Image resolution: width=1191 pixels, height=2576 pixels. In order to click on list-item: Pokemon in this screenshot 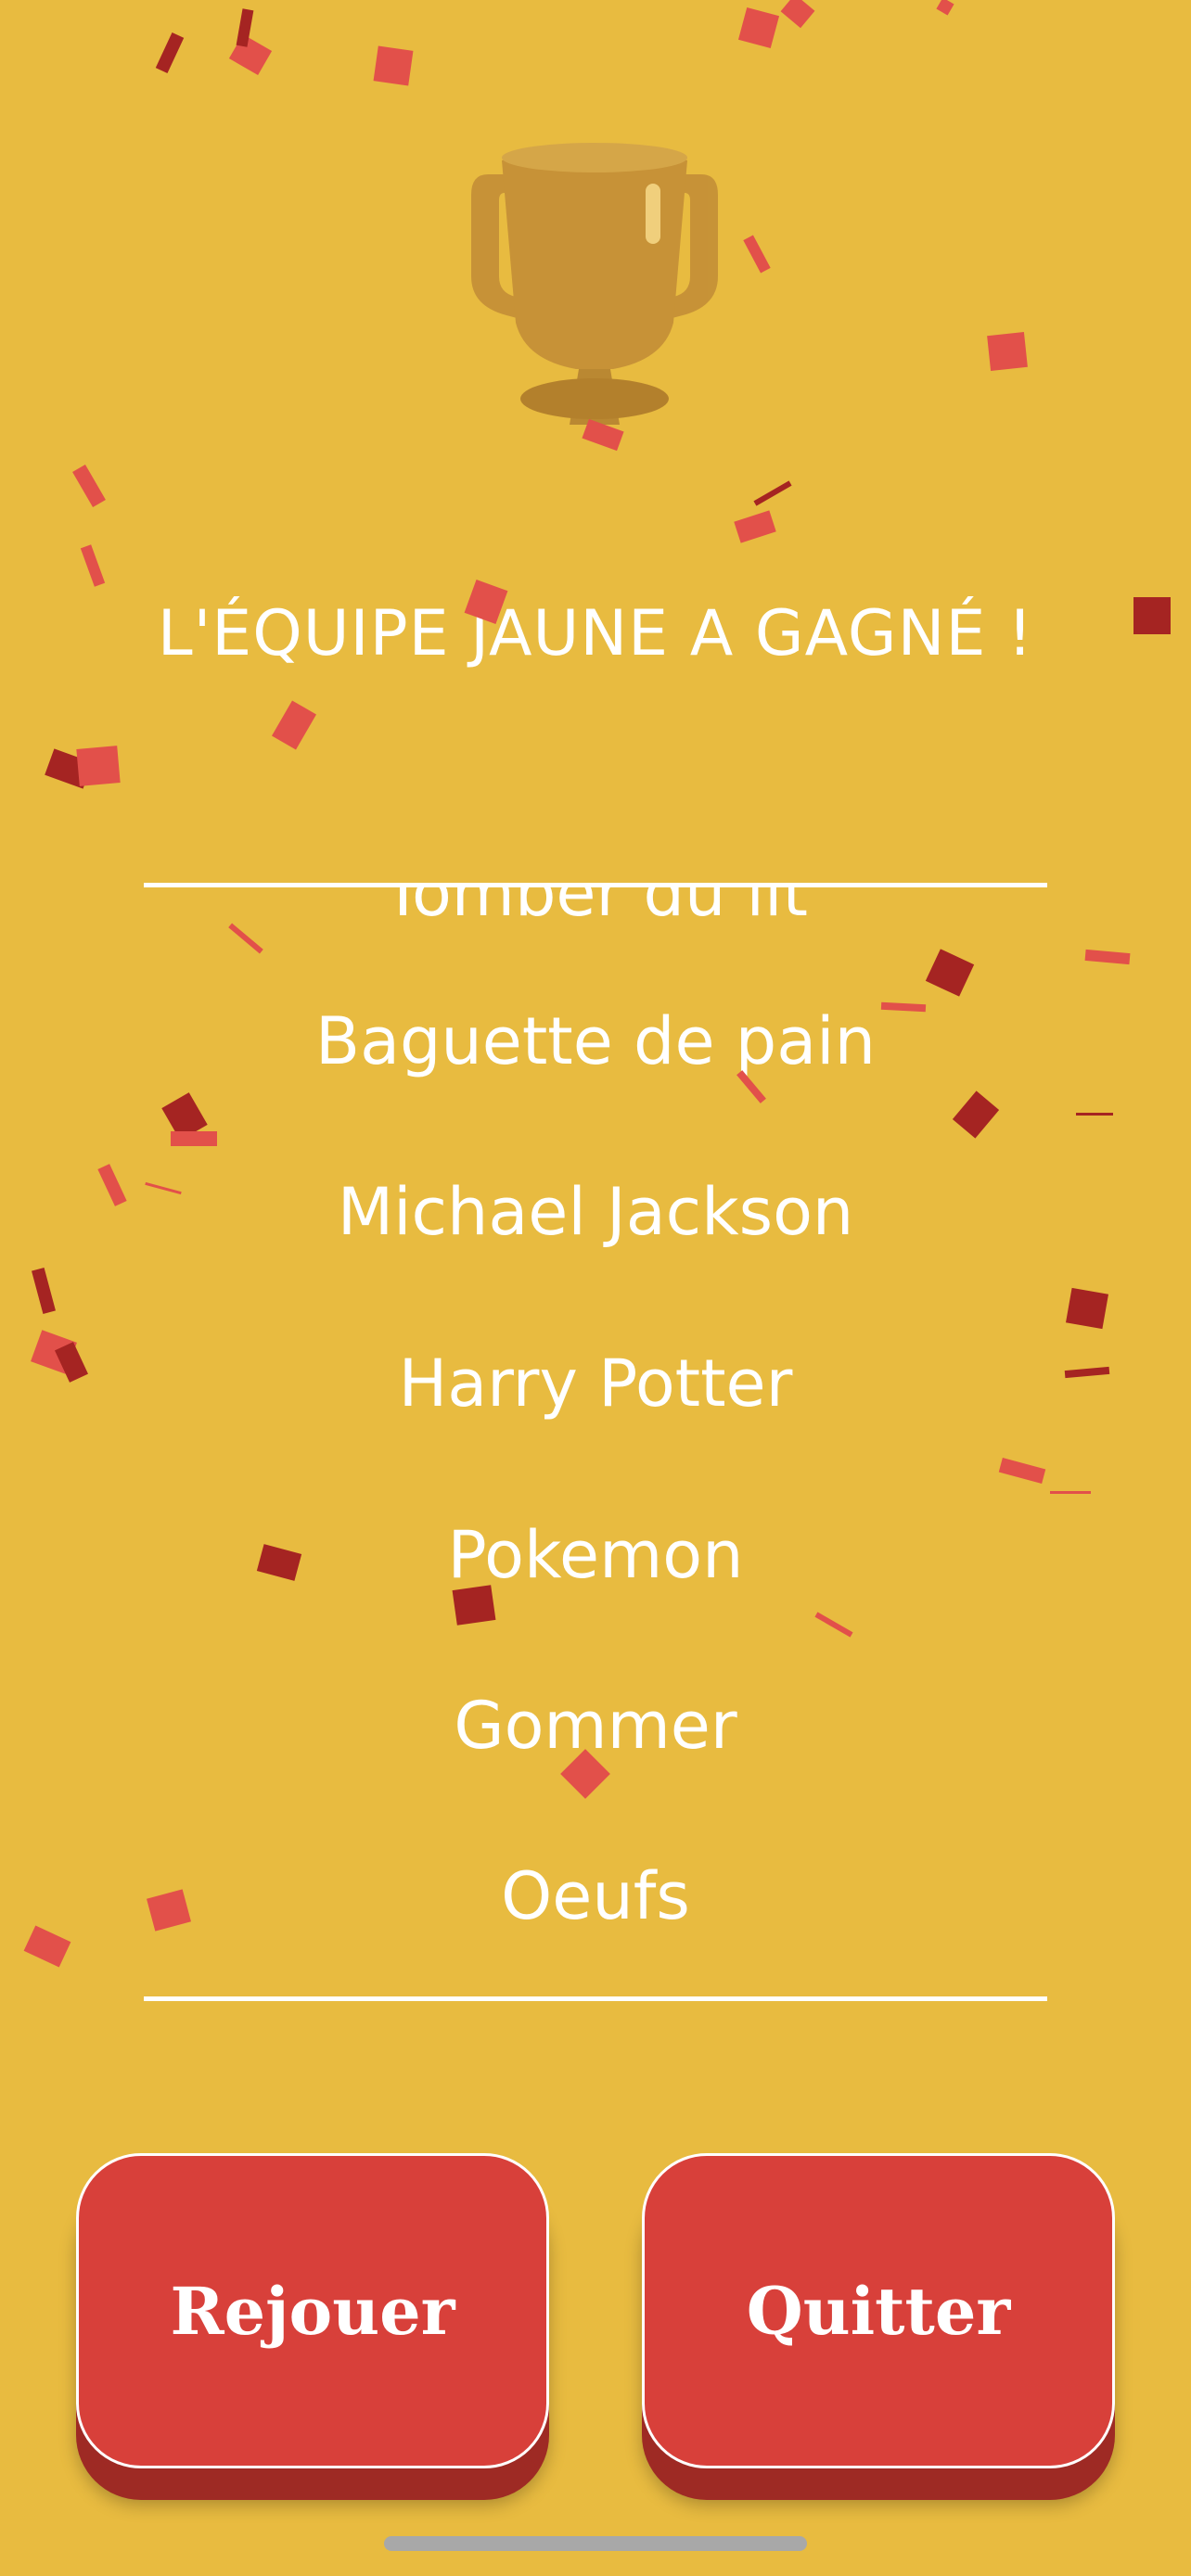, I will do `click(595, 1555)`.